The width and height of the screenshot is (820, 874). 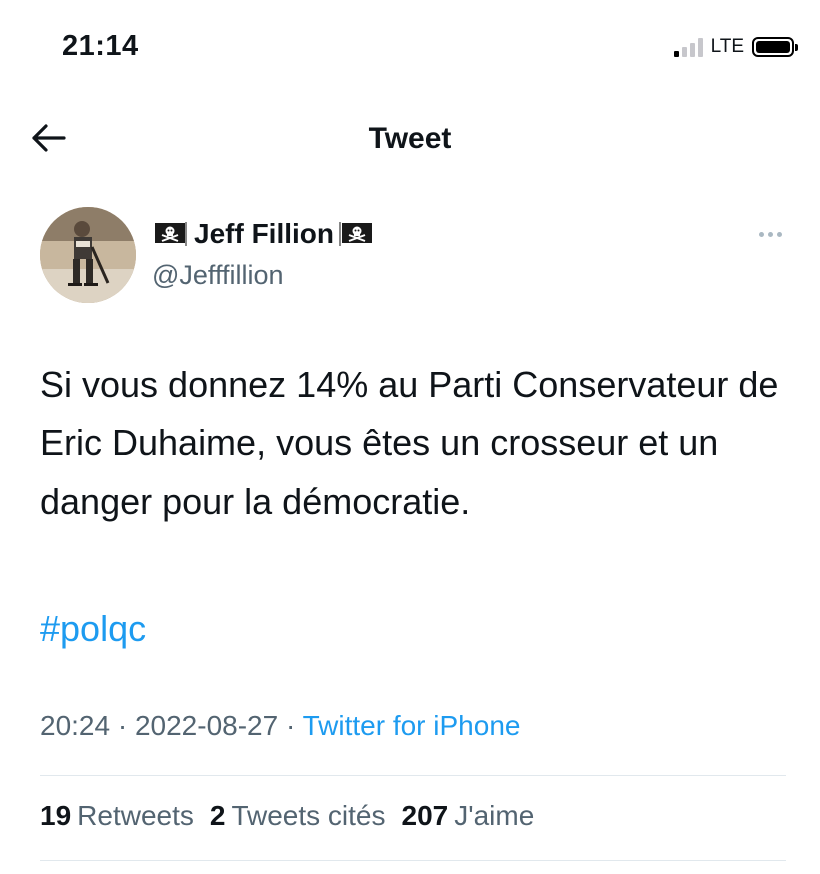 What do you see at coordinates (217, 275) in the screenshot?
I see `author-handle: @Jefffillion` at bounding box center [217, 275].